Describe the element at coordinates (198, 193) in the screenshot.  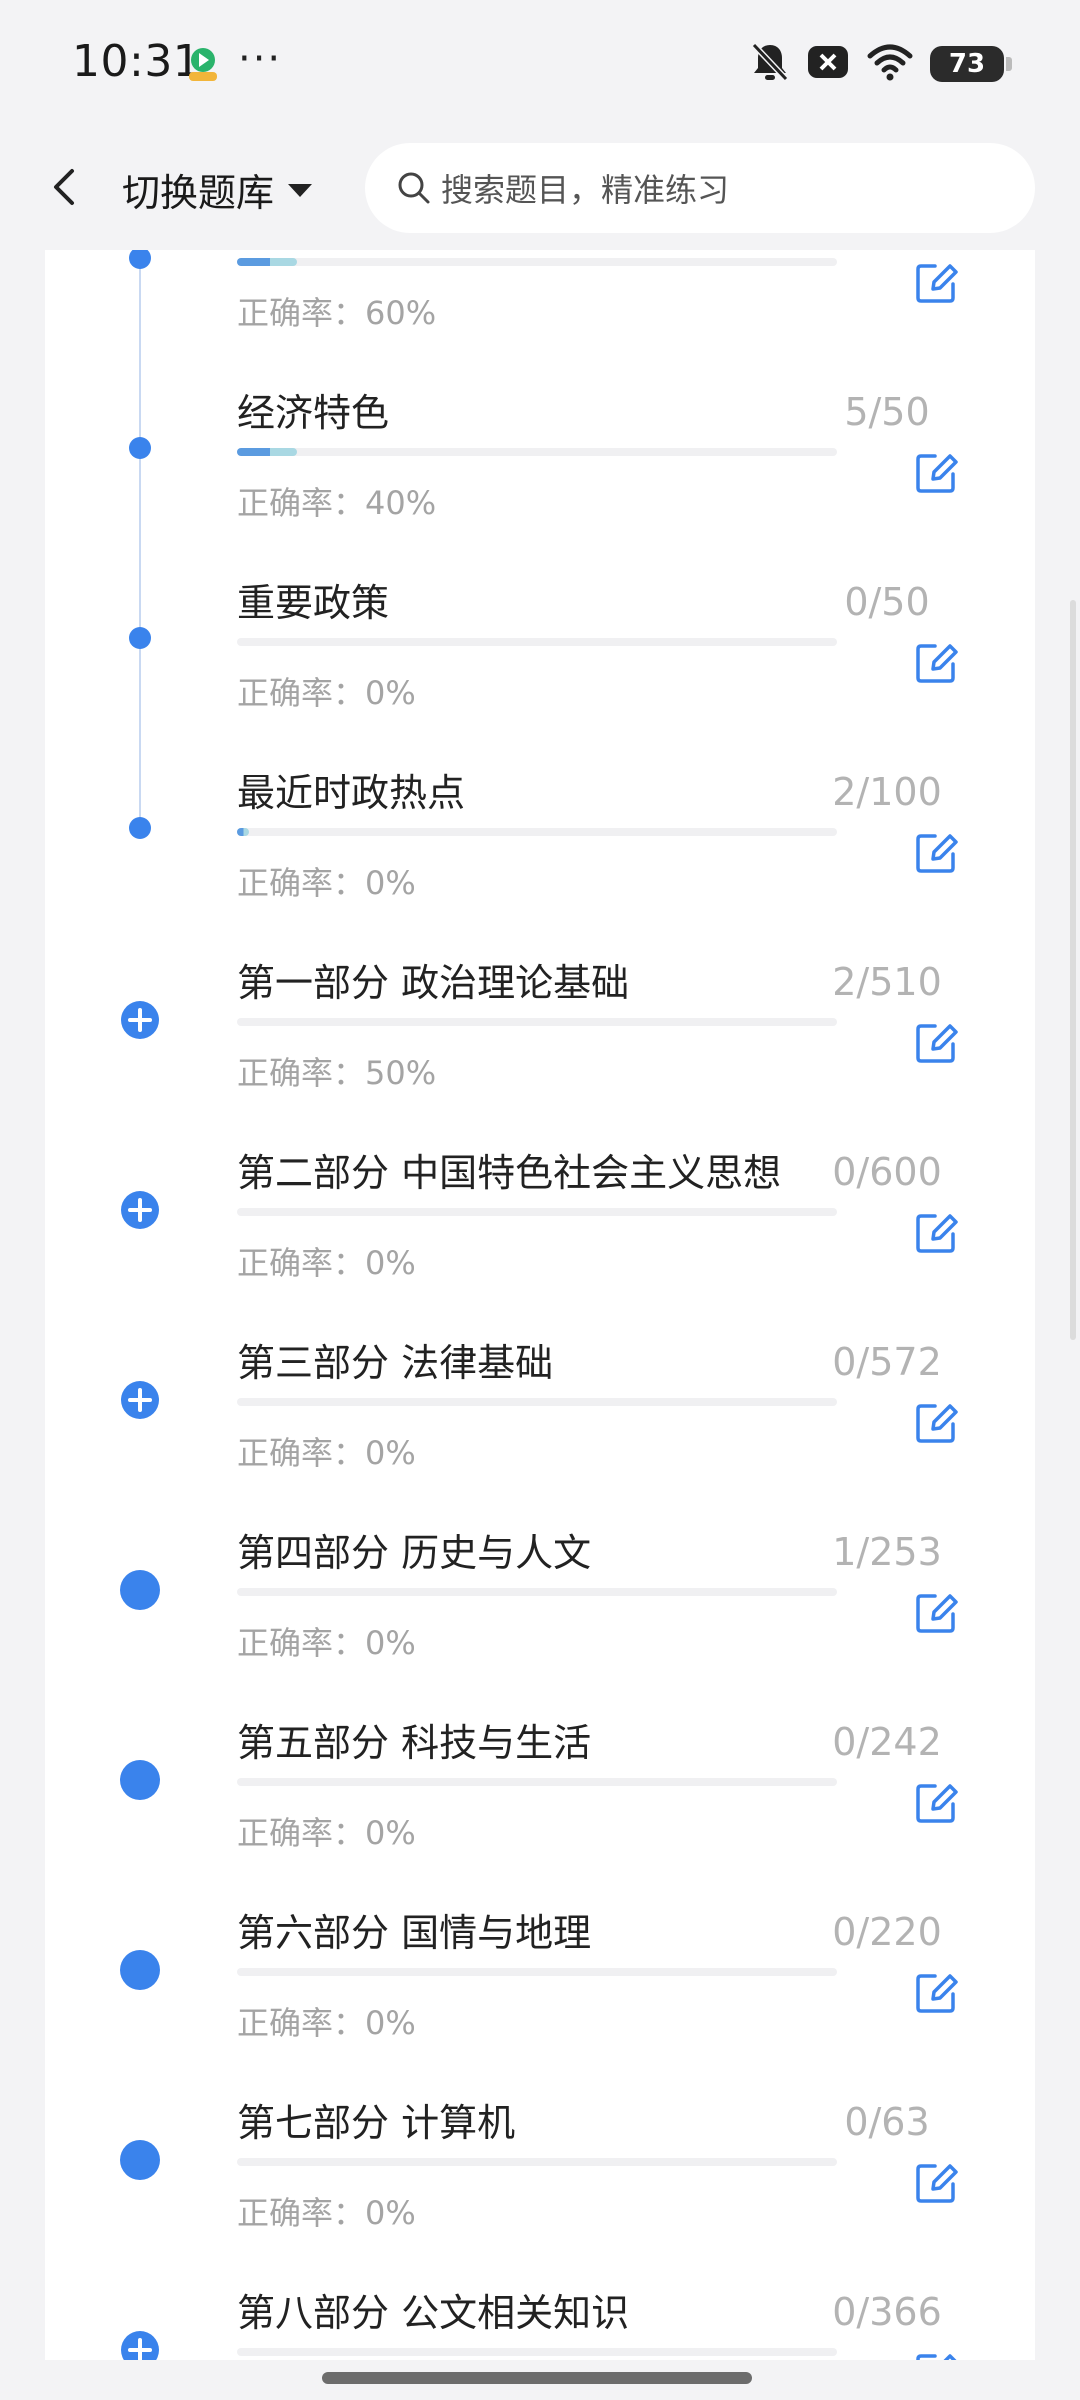
I see `switch-question-bank-label: 切换题库` at that location.